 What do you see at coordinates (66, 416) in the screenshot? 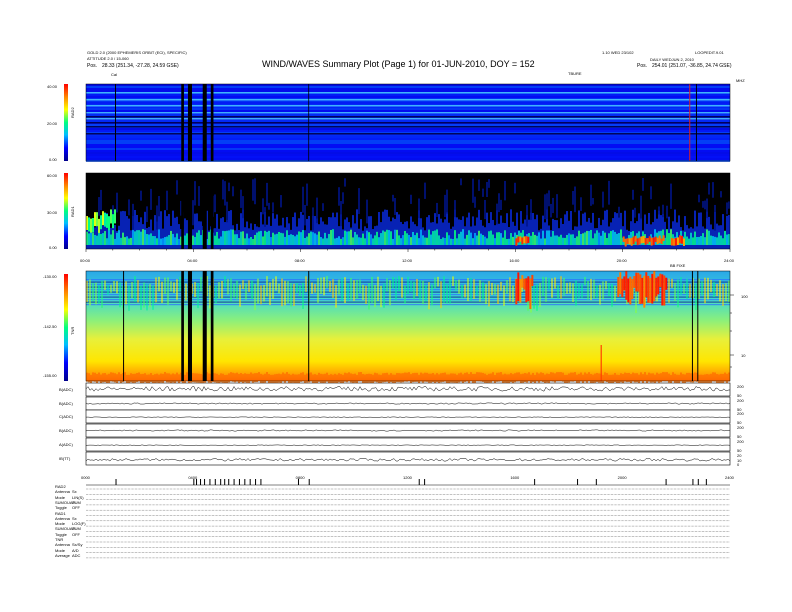
I see `trace-label: C(ADC)` at bounding box center [66, 416].